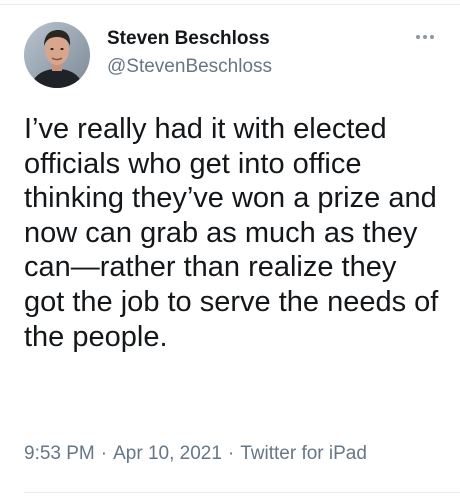  What do you see at coordinates (188, 39) in the screenshot?
I see `display-name: Steven Beschloss` at bounding box center [188, 39].